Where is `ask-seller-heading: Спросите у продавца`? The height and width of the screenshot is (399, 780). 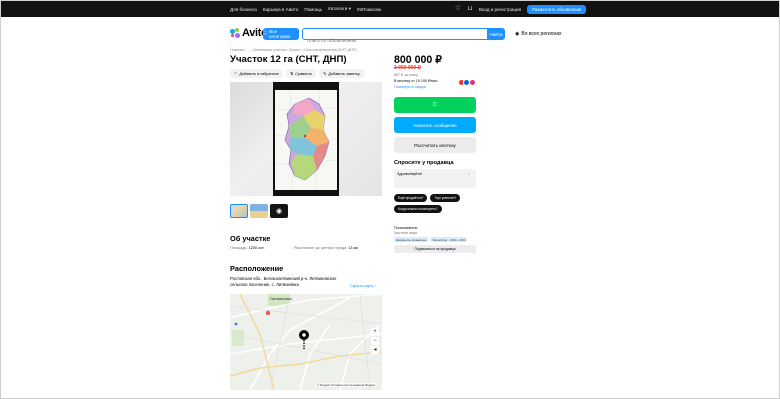 ask-seller-heading: Спросите у продавца is located at coordinates (424, 163).